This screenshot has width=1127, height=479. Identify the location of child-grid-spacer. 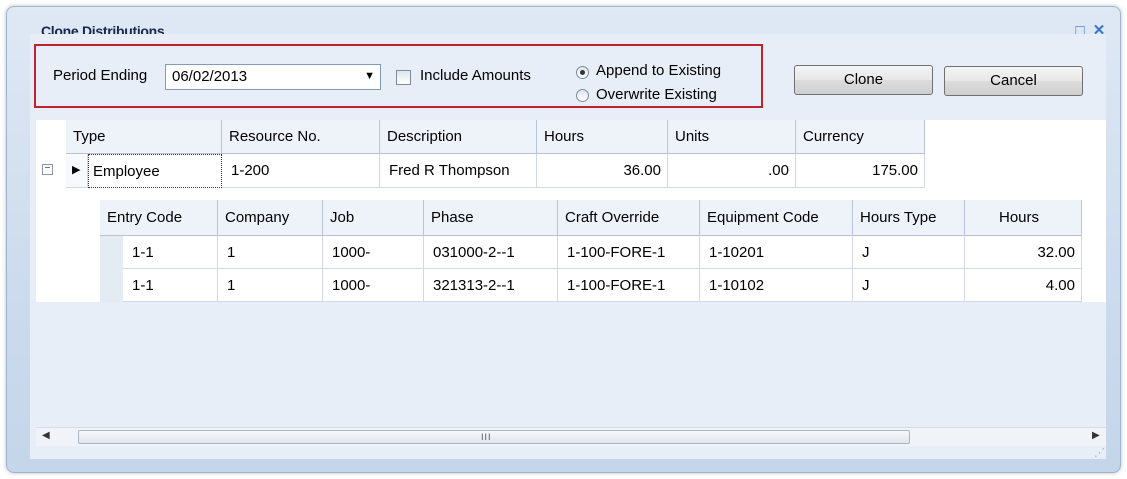
(597, 194).